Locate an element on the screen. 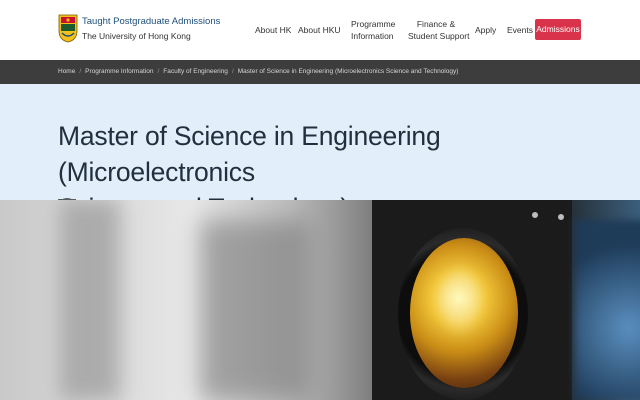 This screenshot has height=400, width=640. hero-blur-post is located at coordinates (90, 300).